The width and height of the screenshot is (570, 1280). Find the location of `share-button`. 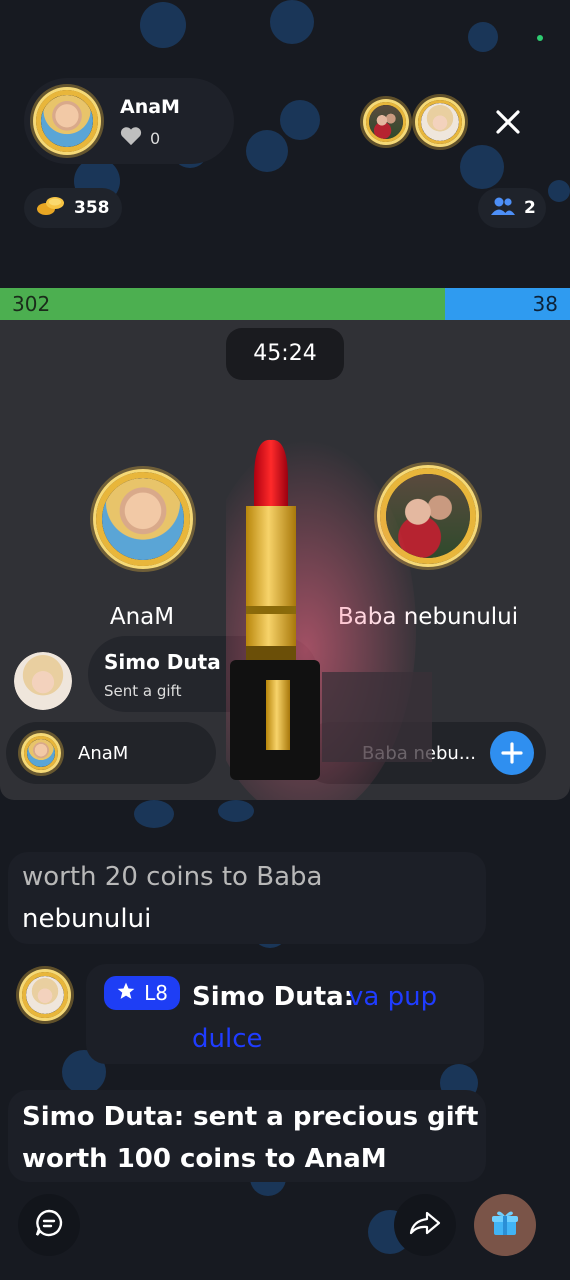

share-button is located at coordinates (425, 1225).